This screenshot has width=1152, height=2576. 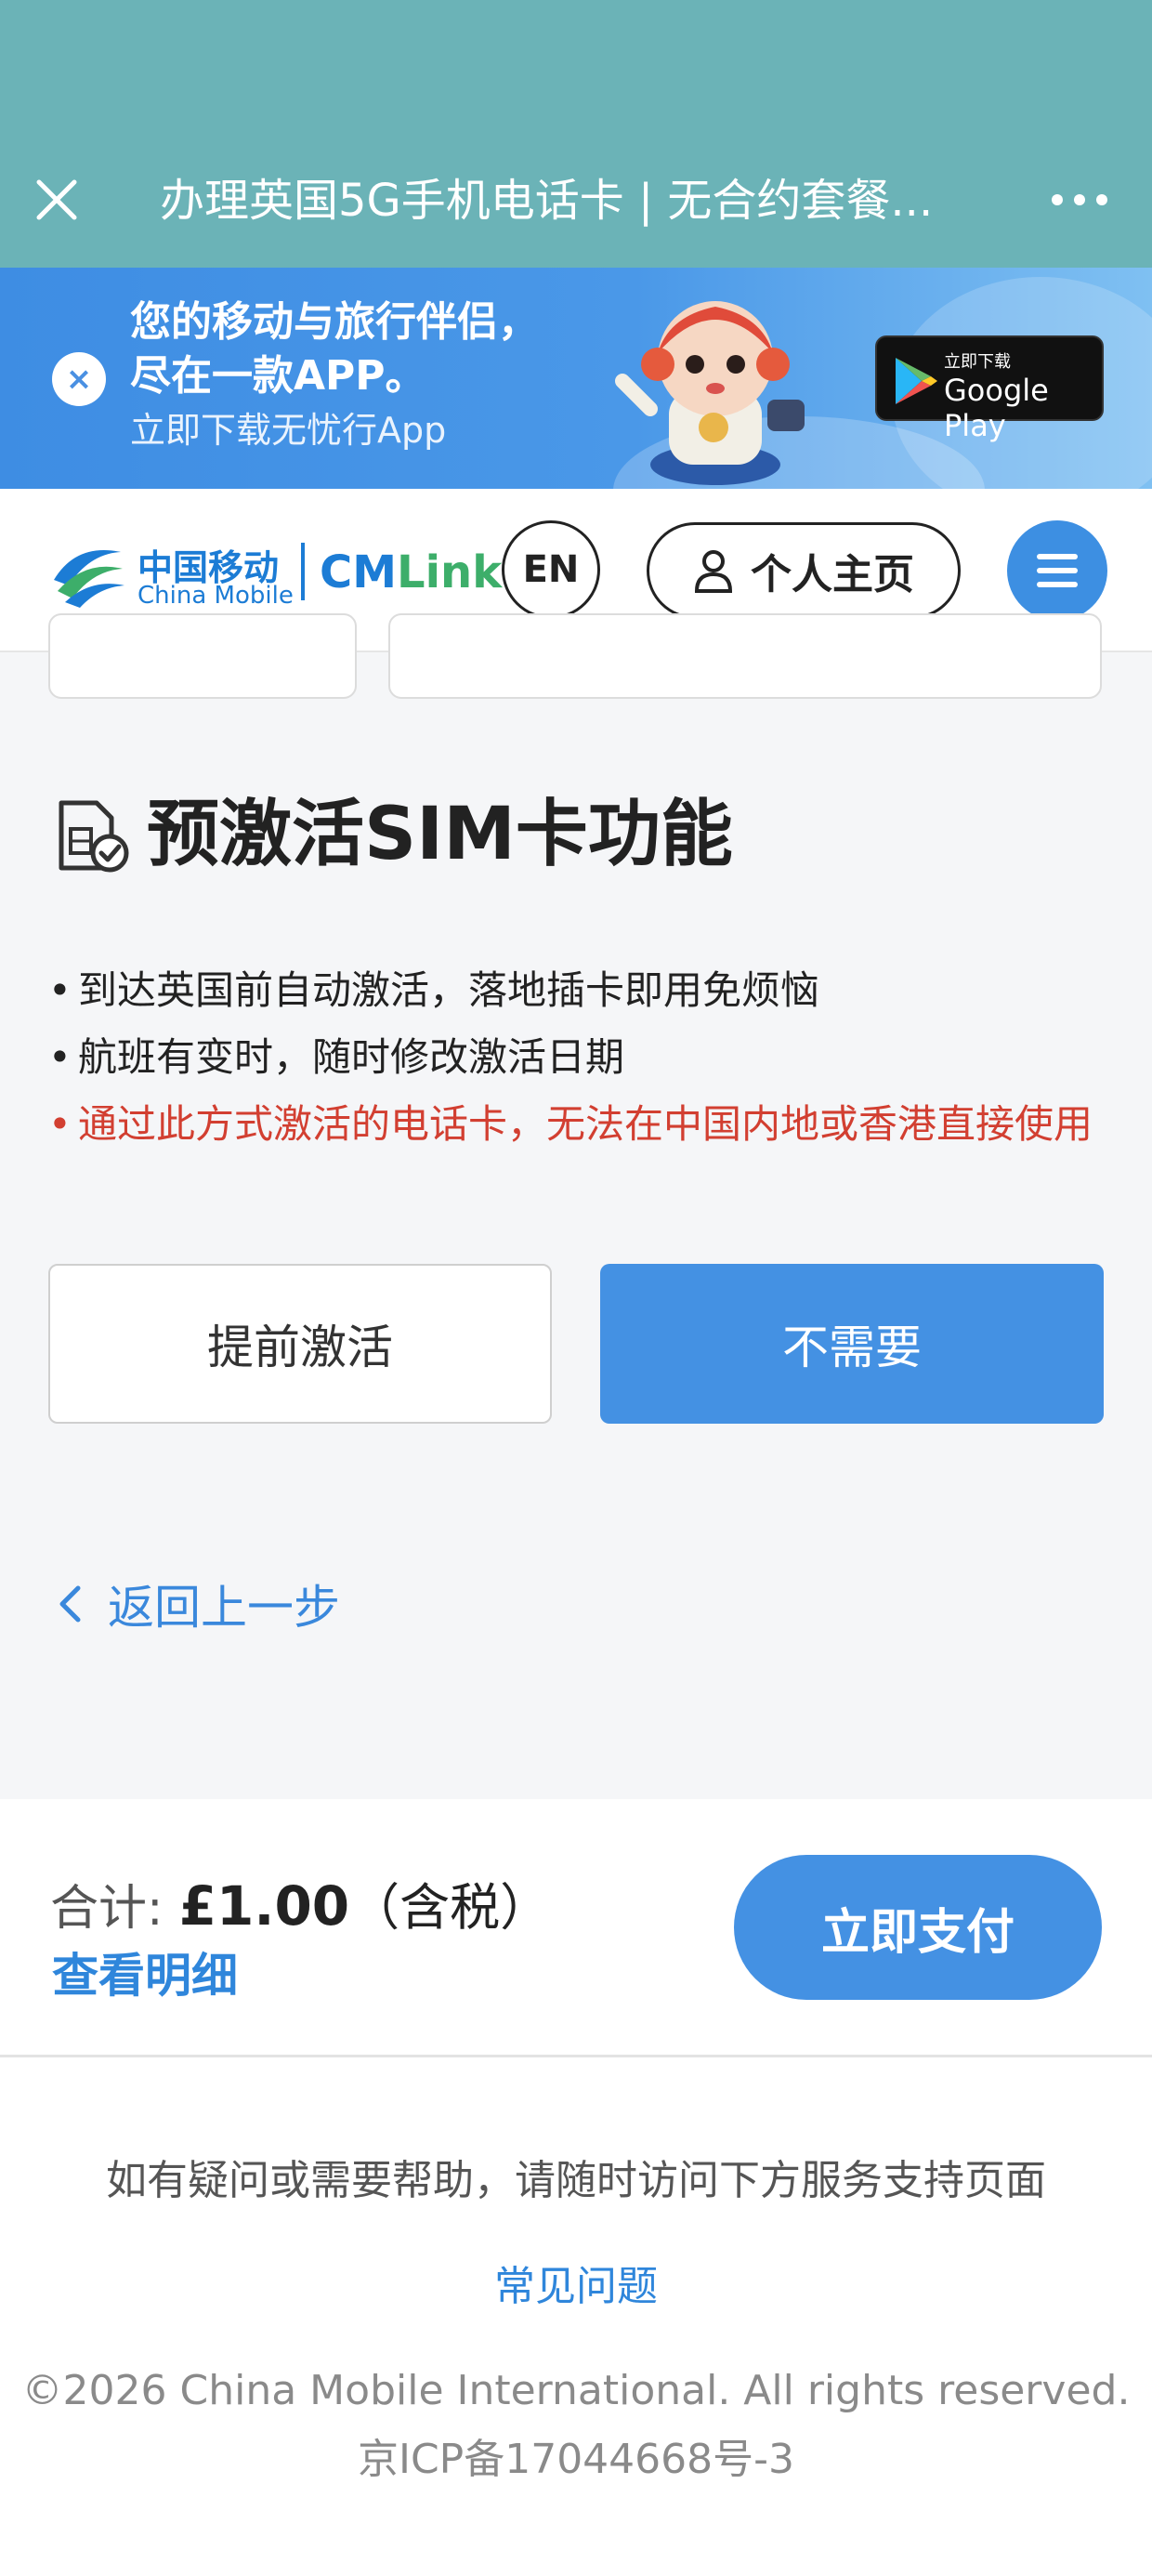 I want to click on cmlink-wordmark-a: CM, so click(x=358, y=572).